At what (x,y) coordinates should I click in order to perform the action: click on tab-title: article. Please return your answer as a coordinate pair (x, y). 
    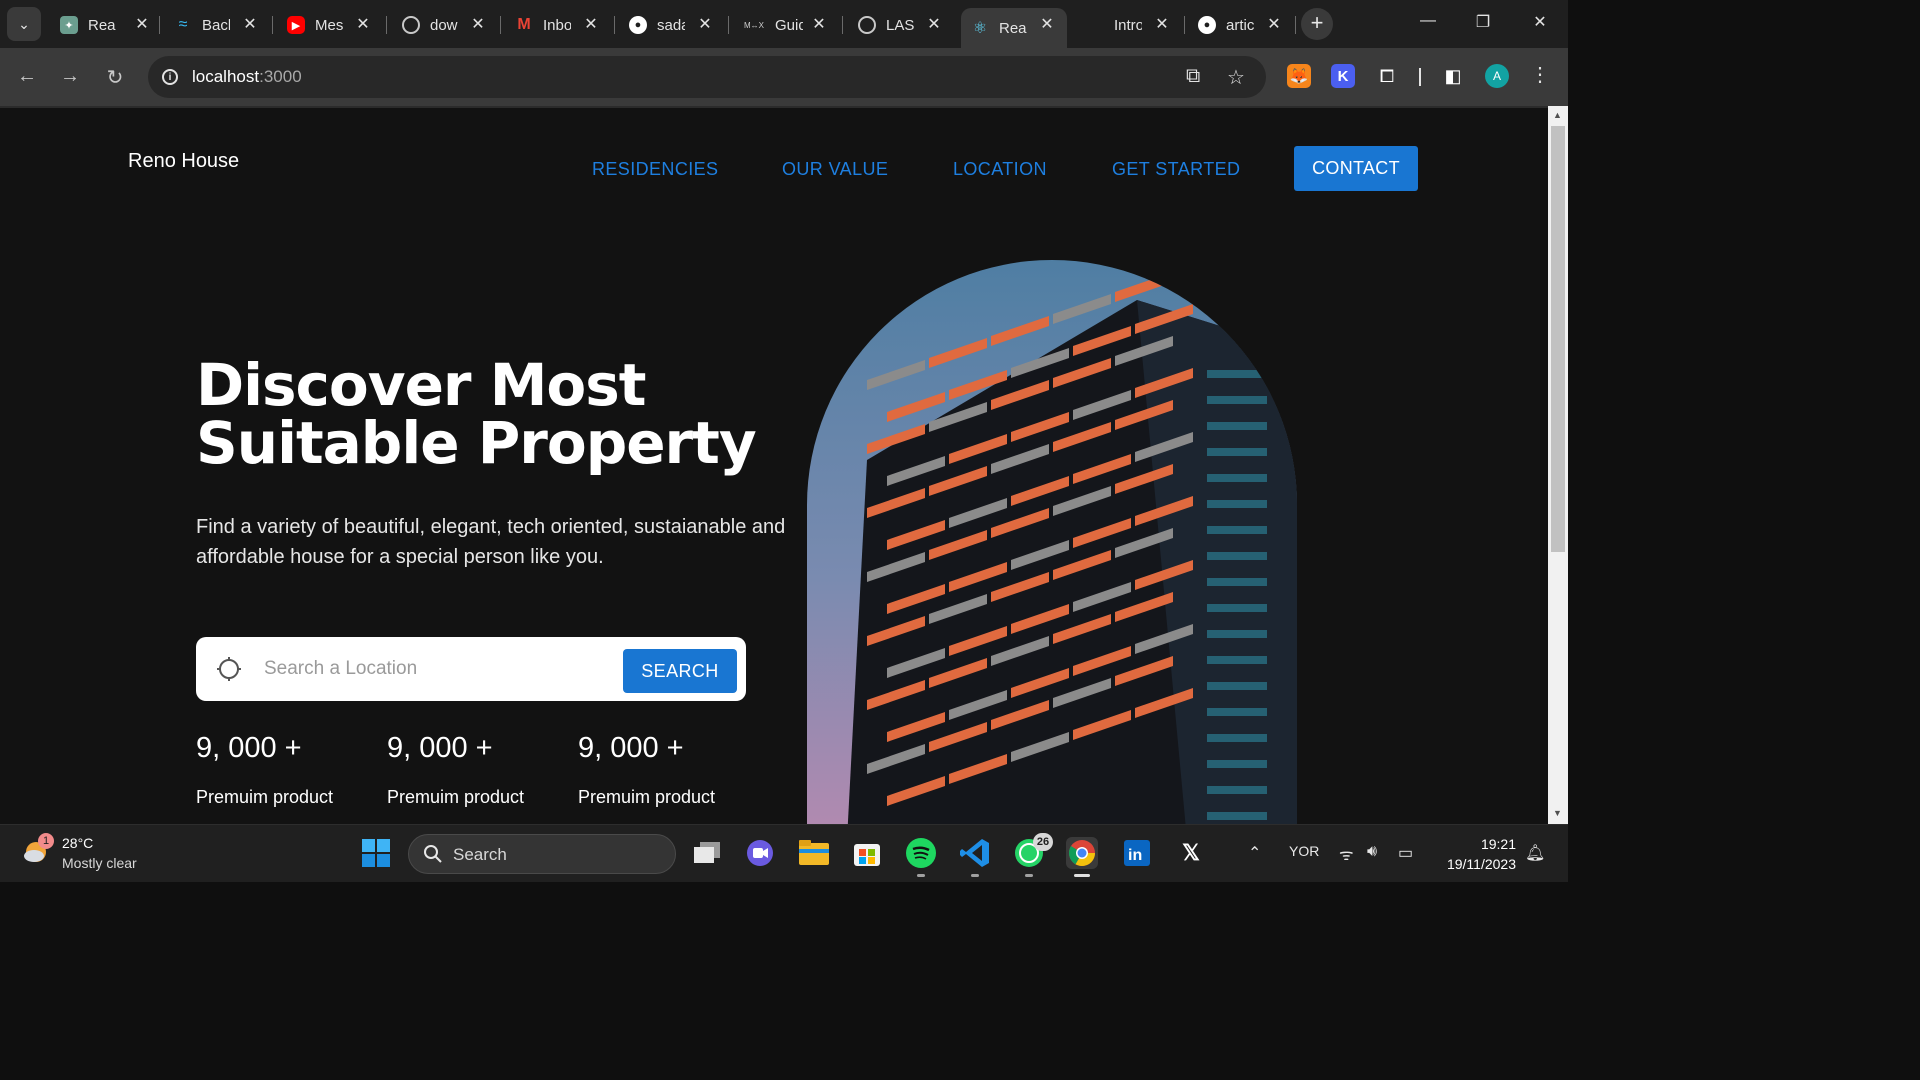
    Looking at the image, I should click on (1240, 25).